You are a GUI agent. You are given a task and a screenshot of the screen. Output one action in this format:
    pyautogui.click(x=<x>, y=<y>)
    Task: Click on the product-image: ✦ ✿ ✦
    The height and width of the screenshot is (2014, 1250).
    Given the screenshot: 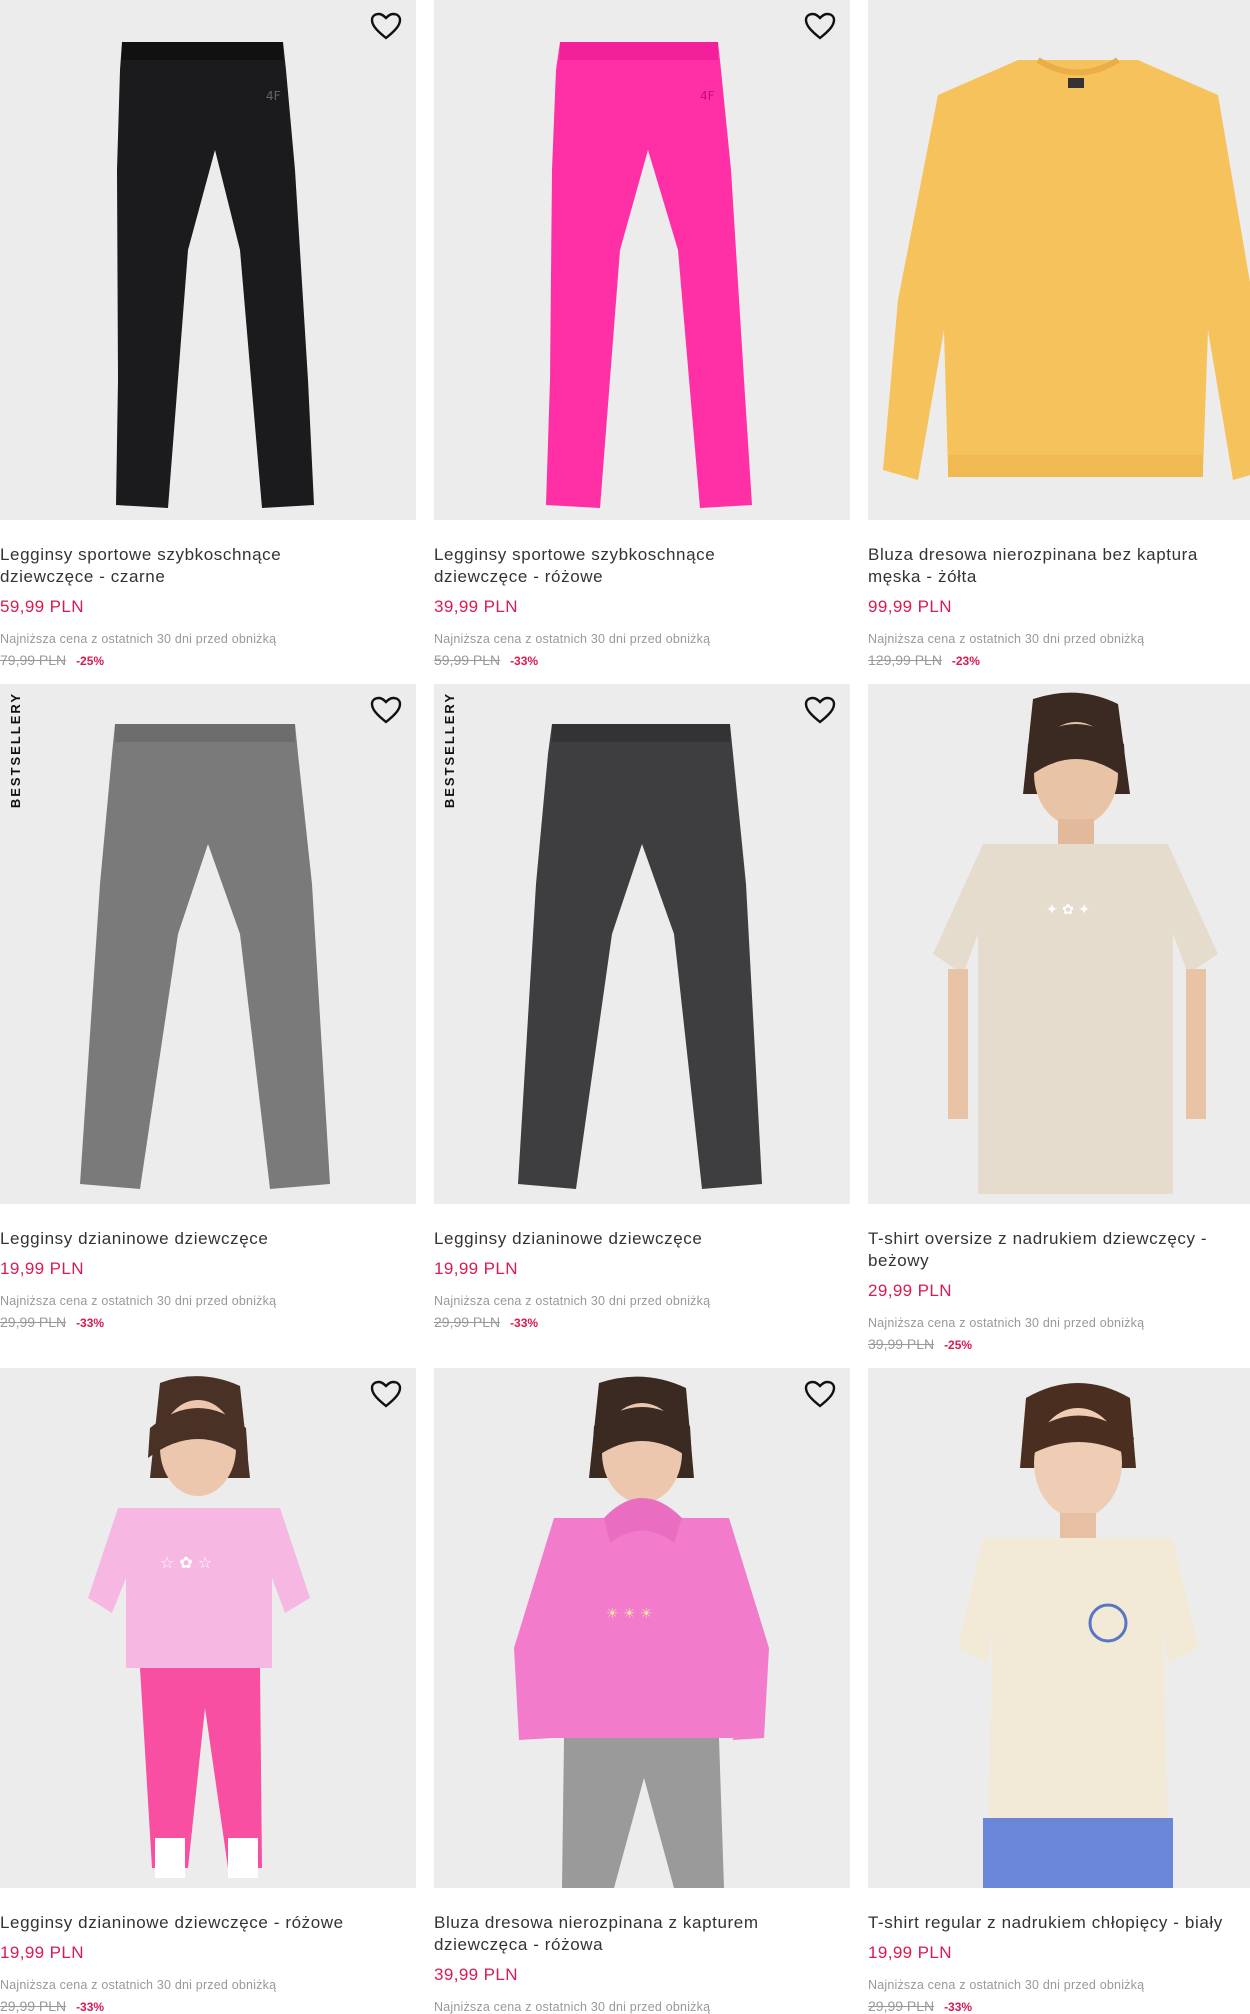 What is the action you would take?
    pyautogui.click(x=1059, y=944)
    